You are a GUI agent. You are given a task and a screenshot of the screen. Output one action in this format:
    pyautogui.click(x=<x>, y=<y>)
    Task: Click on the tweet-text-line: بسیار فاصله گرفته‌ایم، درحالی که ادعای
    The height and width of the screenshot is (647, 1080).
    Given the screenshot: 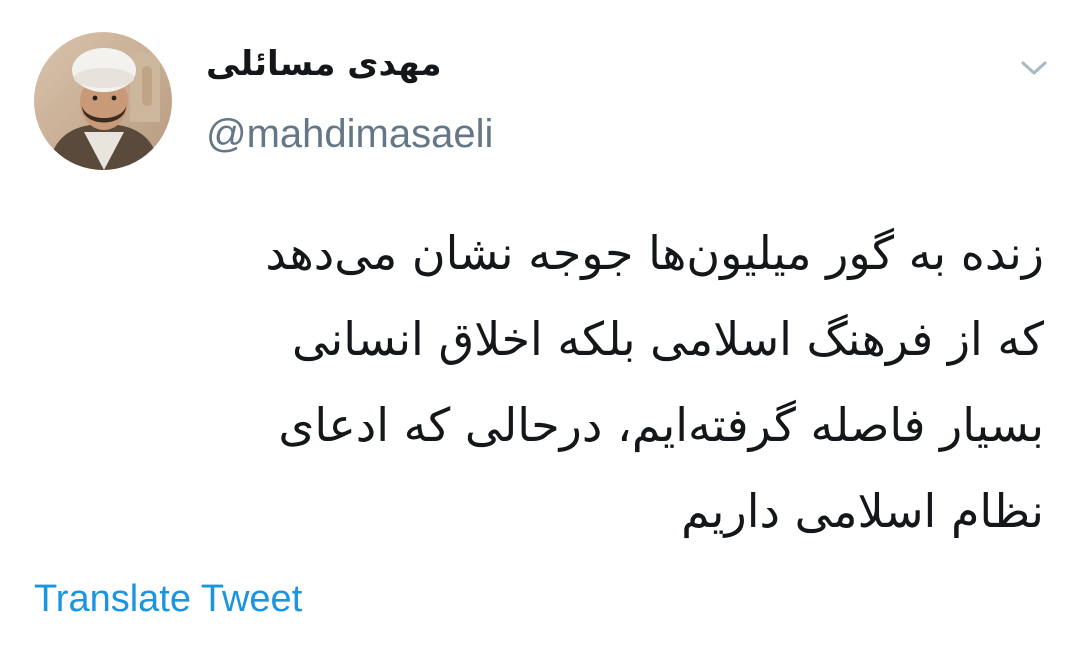 What is the action you would take?
    pyautogui.click(x=661, y=425)
    